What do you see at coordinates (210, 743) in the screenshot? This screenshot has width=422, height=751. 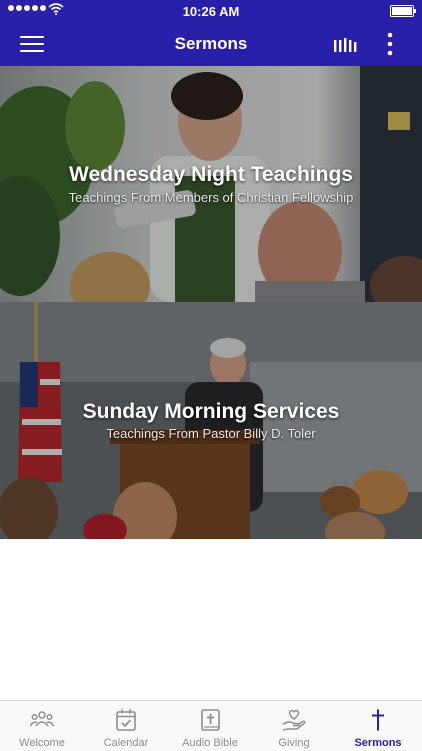 I see `tab-label: Audio Bible` at bounding box center [210, 743].